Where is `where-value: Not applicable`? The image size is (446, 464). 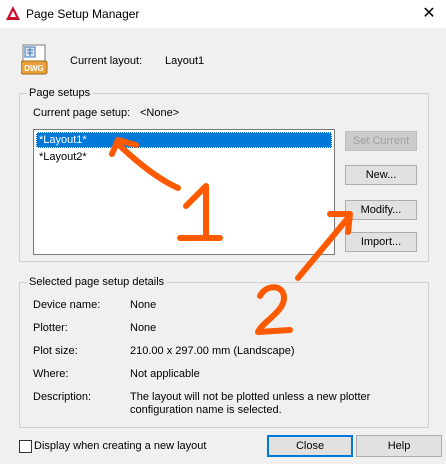
where-value: Not applicable is located at coordinates (165, 374).